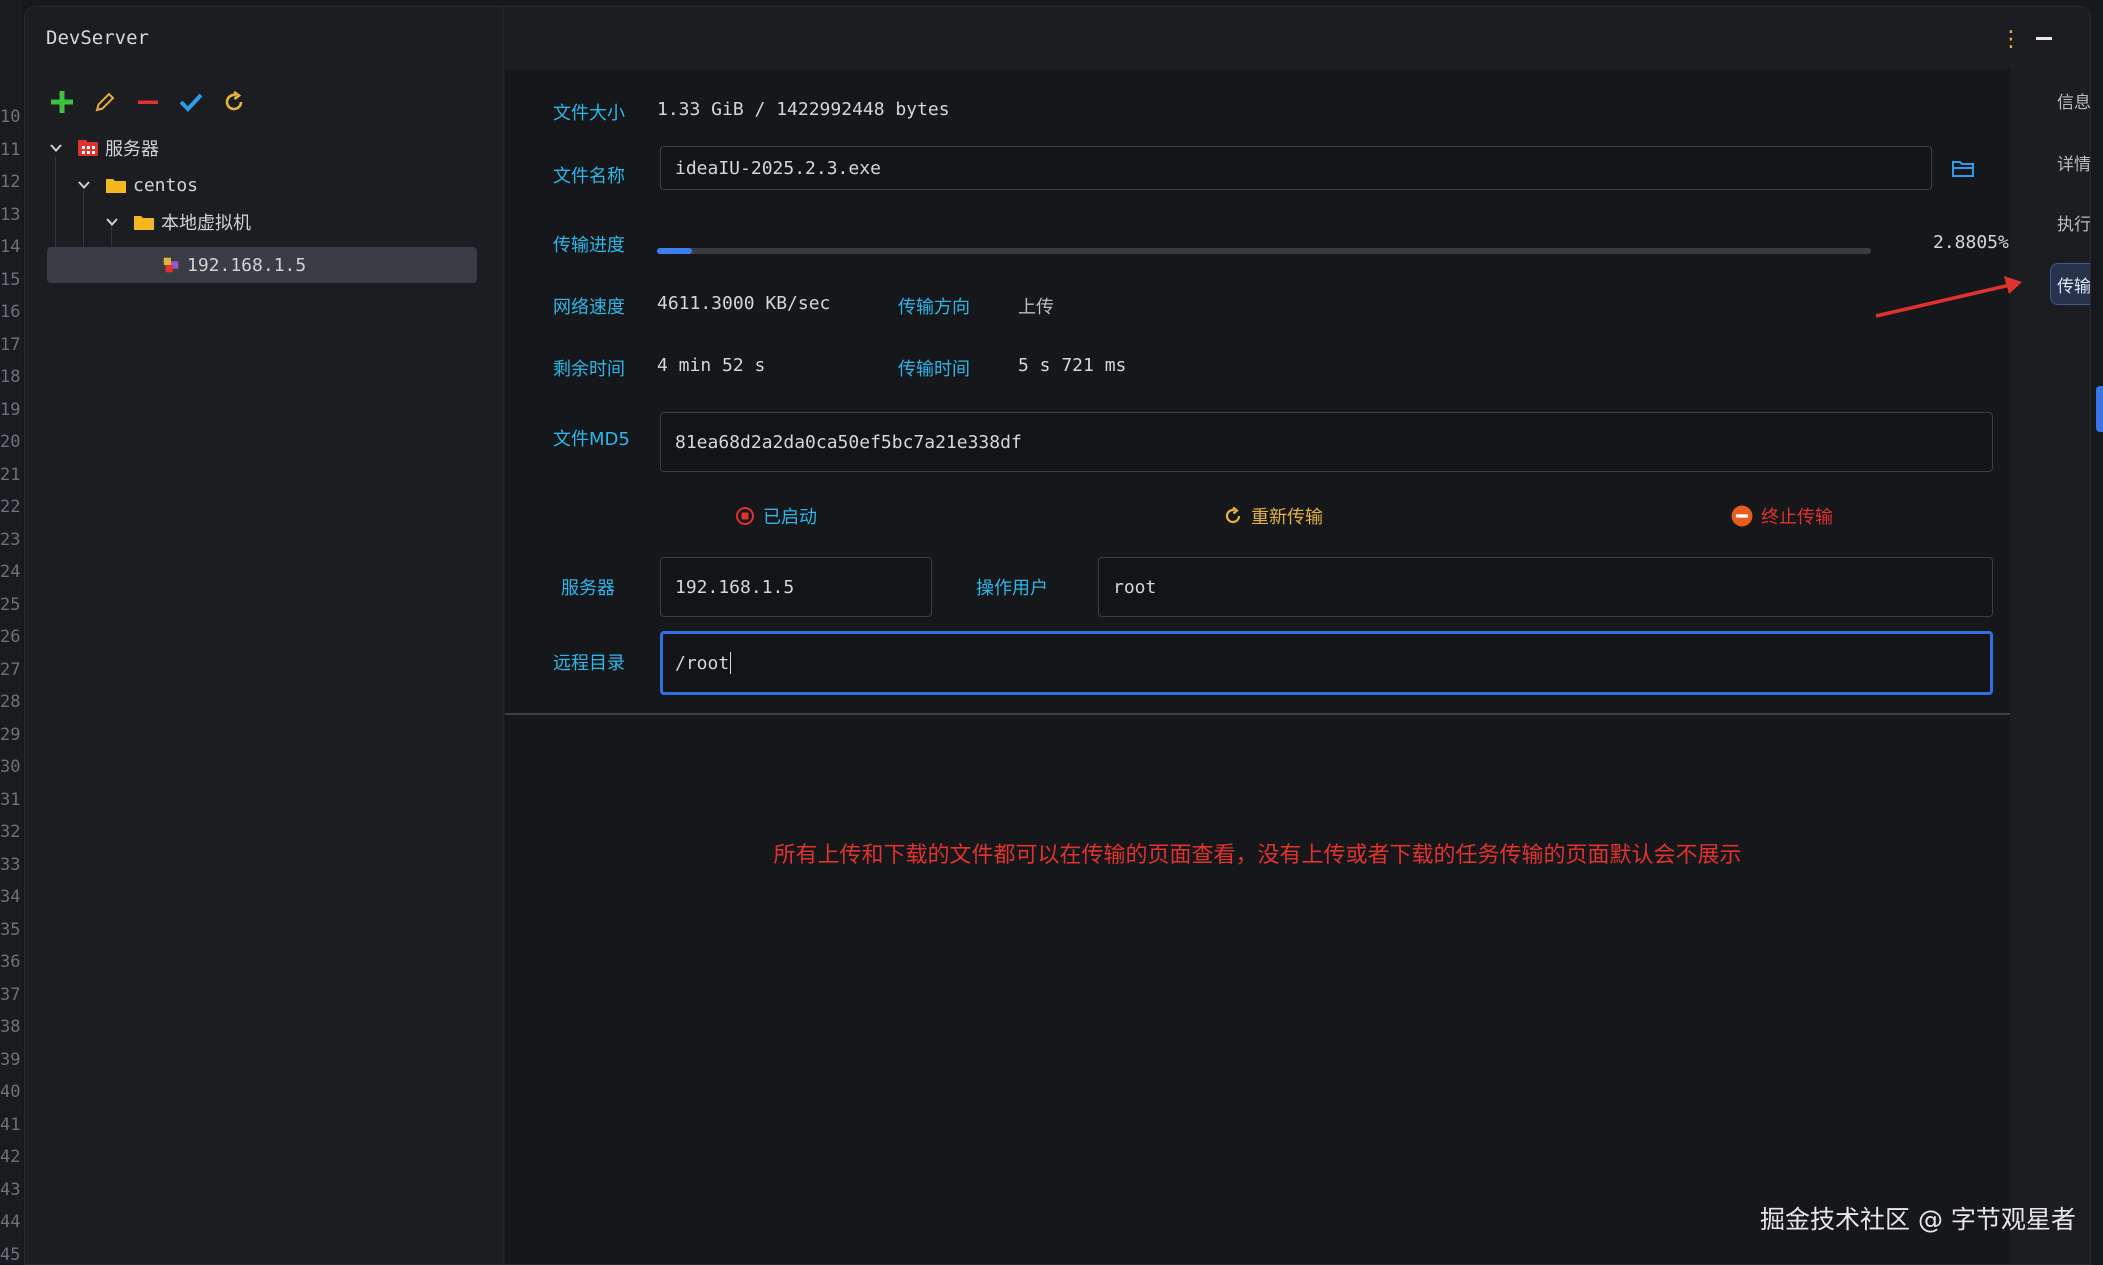  I want to click on host-icon, so click(171, 265).